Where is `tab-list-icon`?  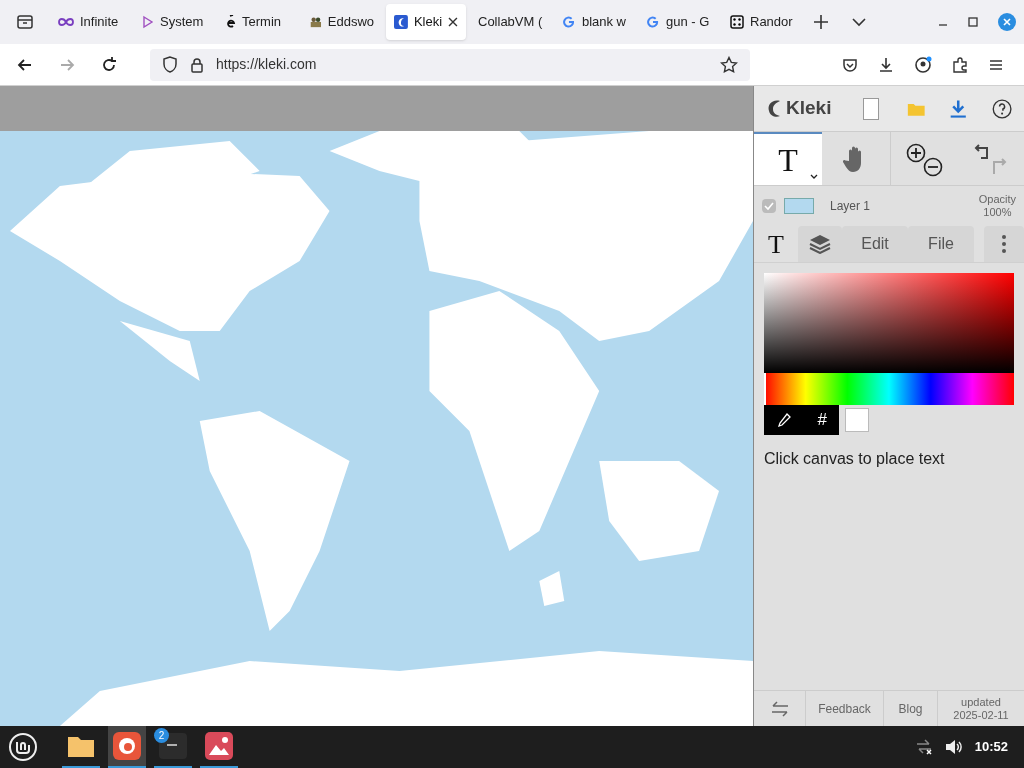
tab-list-icon is located at coordinates (25, 22).